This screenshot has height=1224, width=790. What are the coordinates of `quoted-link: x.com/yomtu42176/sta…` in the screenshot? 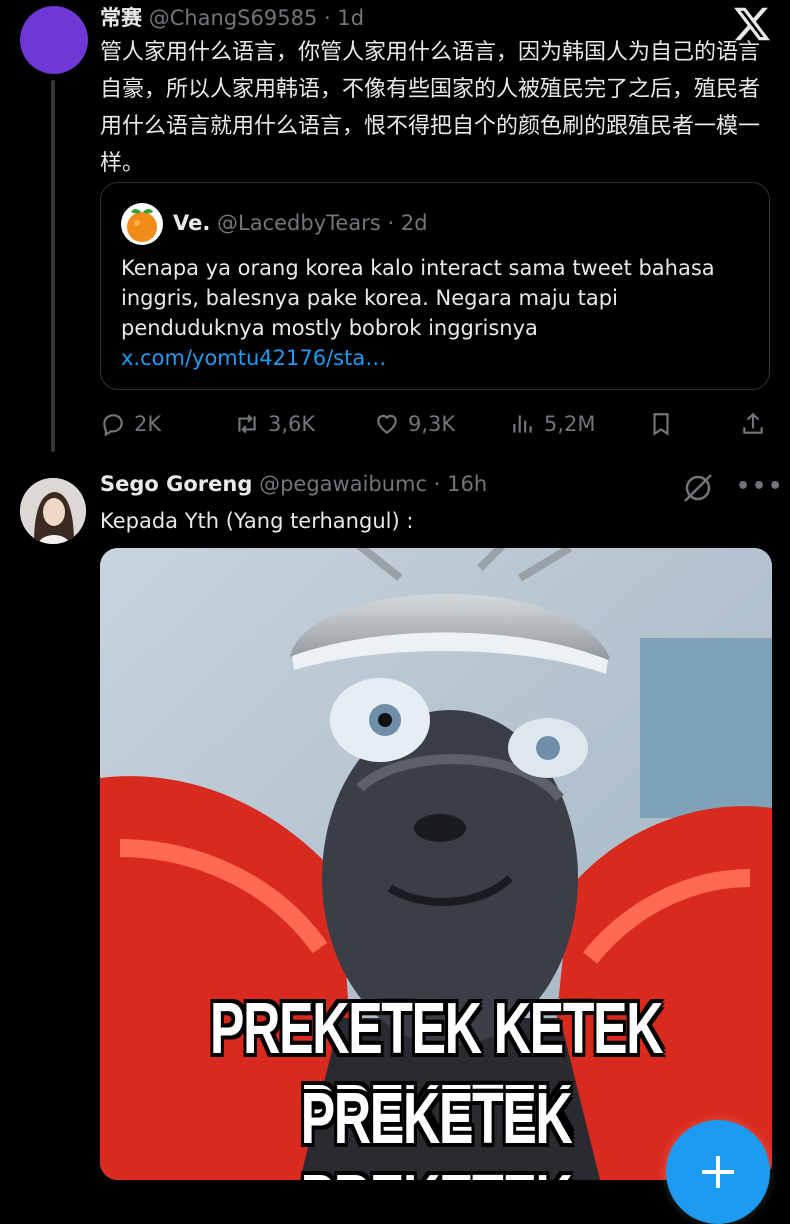 It's located at (253, 358).